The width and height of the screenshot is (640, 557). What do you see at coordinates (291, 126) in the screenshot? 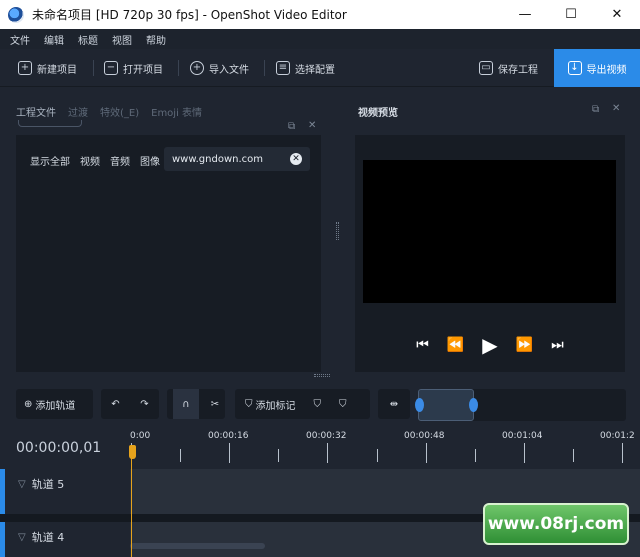
I see `float-panel-icon: ⧉` at bounding box center [291, 126].